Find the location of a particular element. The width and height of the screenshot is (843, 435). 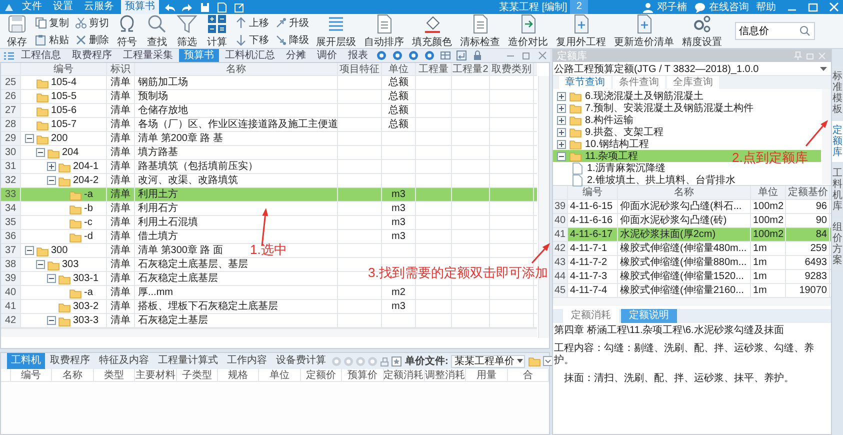

toolbar-button: 保存 is located at coordinates (17, 31).